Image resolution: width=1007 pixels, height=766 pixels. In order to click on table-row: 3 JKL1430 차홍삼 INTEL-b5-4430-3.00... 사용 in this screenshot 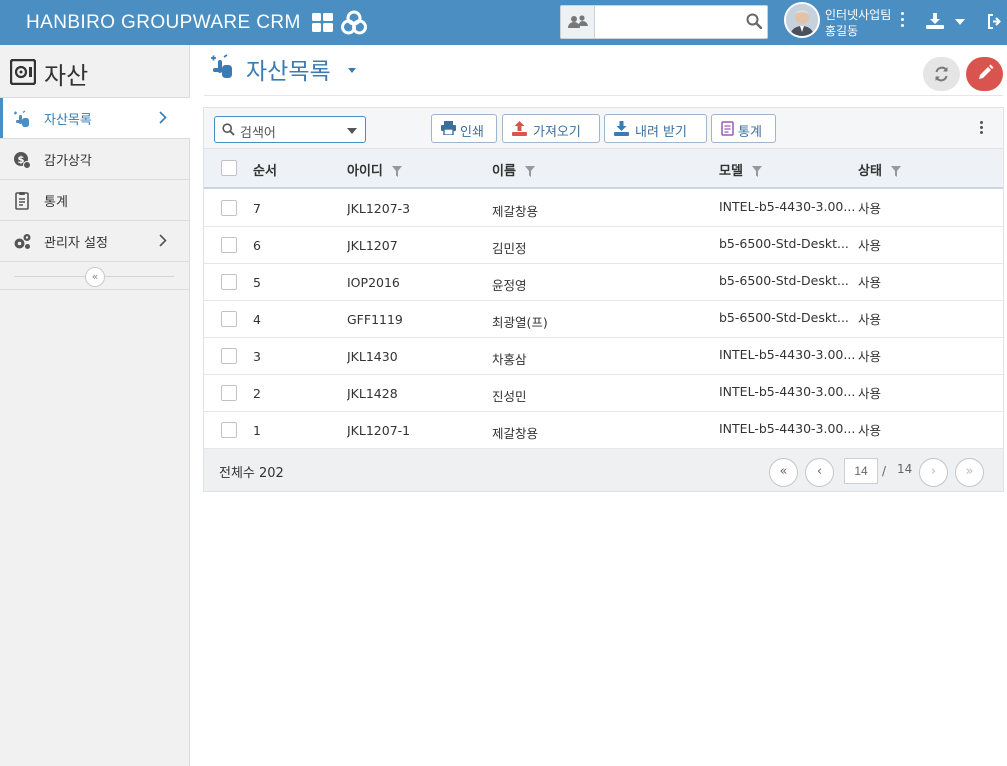, I will do `click(603, 356)`.